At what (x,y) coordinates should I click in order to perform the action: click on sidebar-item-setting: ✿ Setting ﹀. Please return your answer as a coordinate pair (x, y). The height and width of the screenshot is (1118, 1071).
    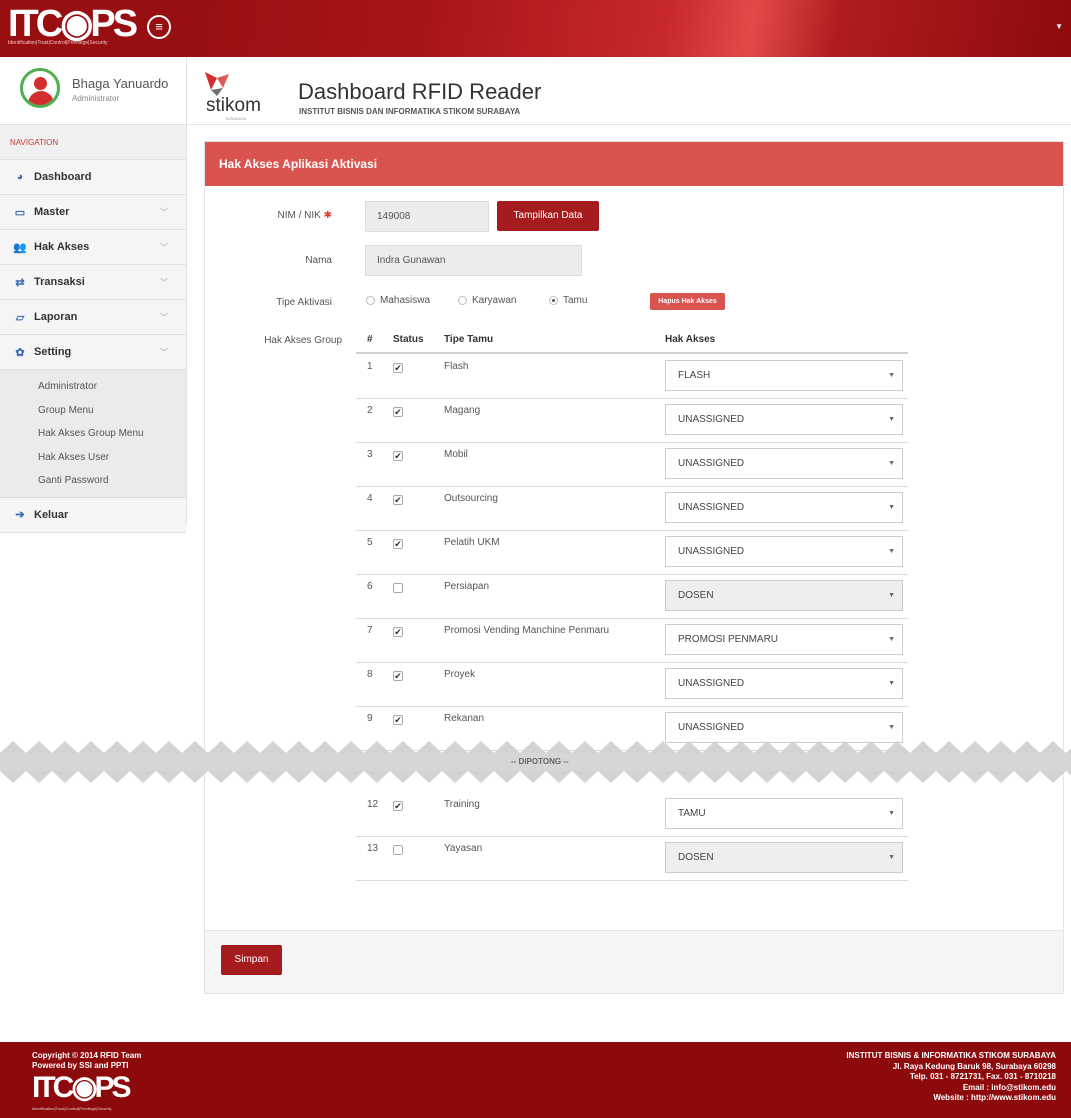
    Looking at the image, I should click on (93, 352).